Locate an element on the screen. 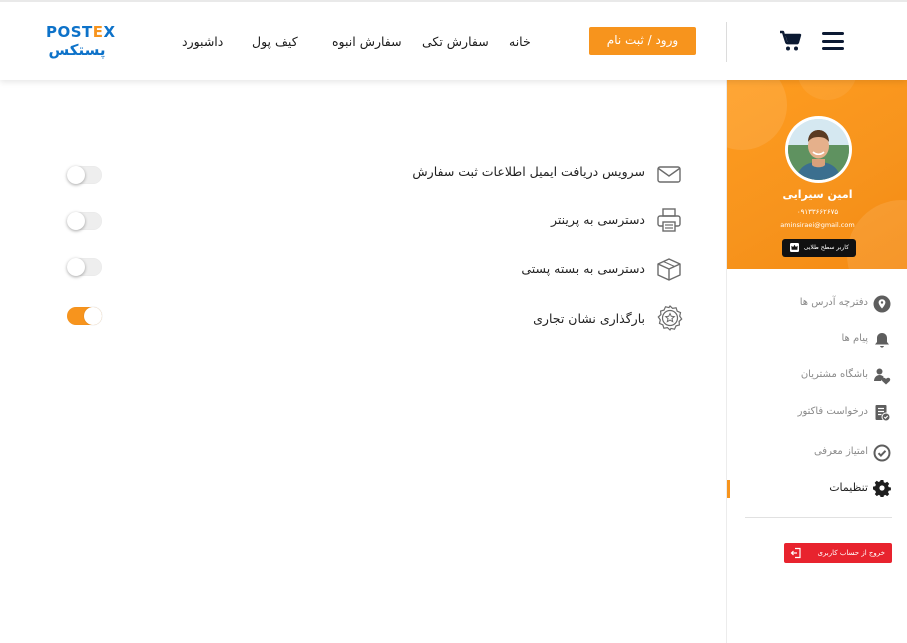  email-service-toggle is located at coordinates (84, 175).